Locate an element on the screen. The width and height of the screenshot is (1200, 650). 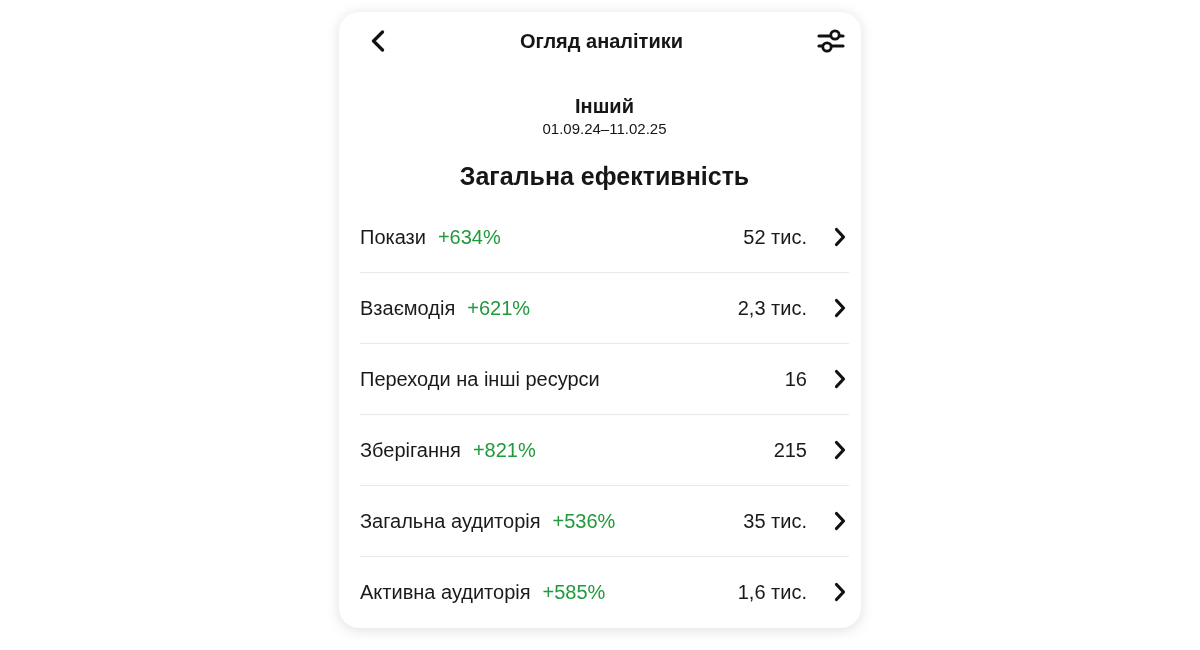
date-range: 01.09.24–11.02.25 is located at coordinates (604, 129).